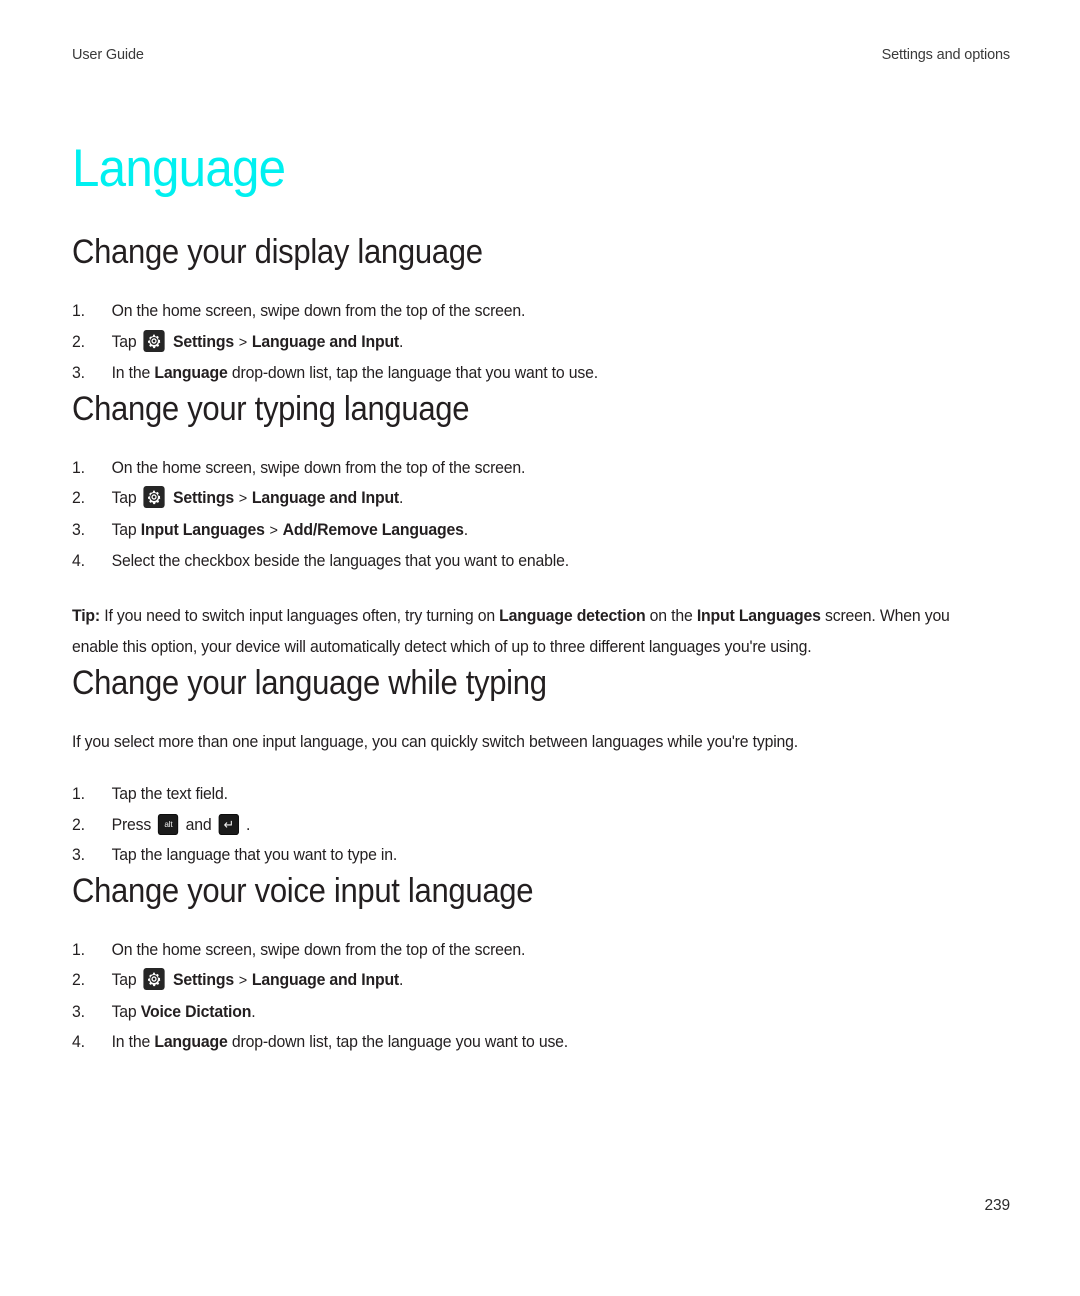 This screenshot has height=1296, width=1080. Describe the element at coordinates (572, 615) in the screenshot. I see `tip-bold-term: Language detection` at that location.